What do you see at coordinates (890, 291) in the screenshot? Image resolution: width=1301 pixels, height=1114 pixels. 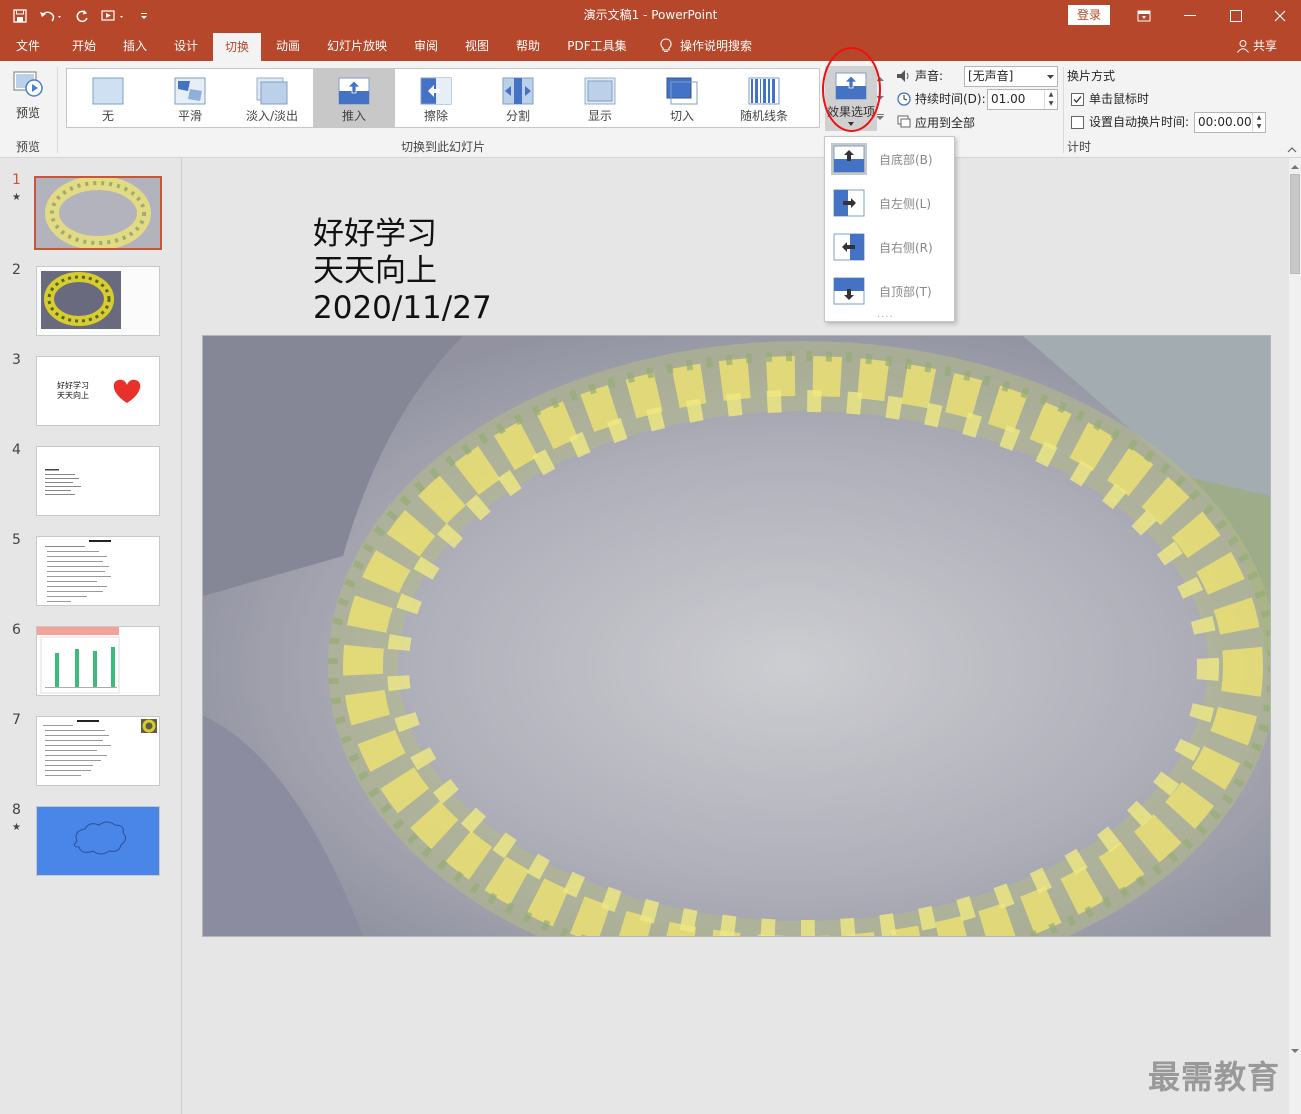 I see `effect-from-top: 自顶部(T)` at bounding box center [890, 291].